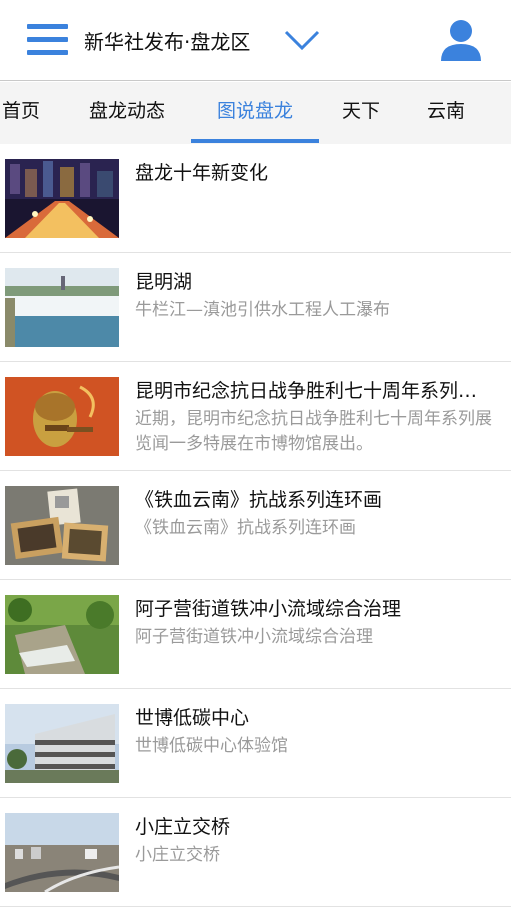 The image size is (511, 910). I want to click on article-summary: 牛栏江—滇池引供水工程人工瀑布, so click(262, 310).